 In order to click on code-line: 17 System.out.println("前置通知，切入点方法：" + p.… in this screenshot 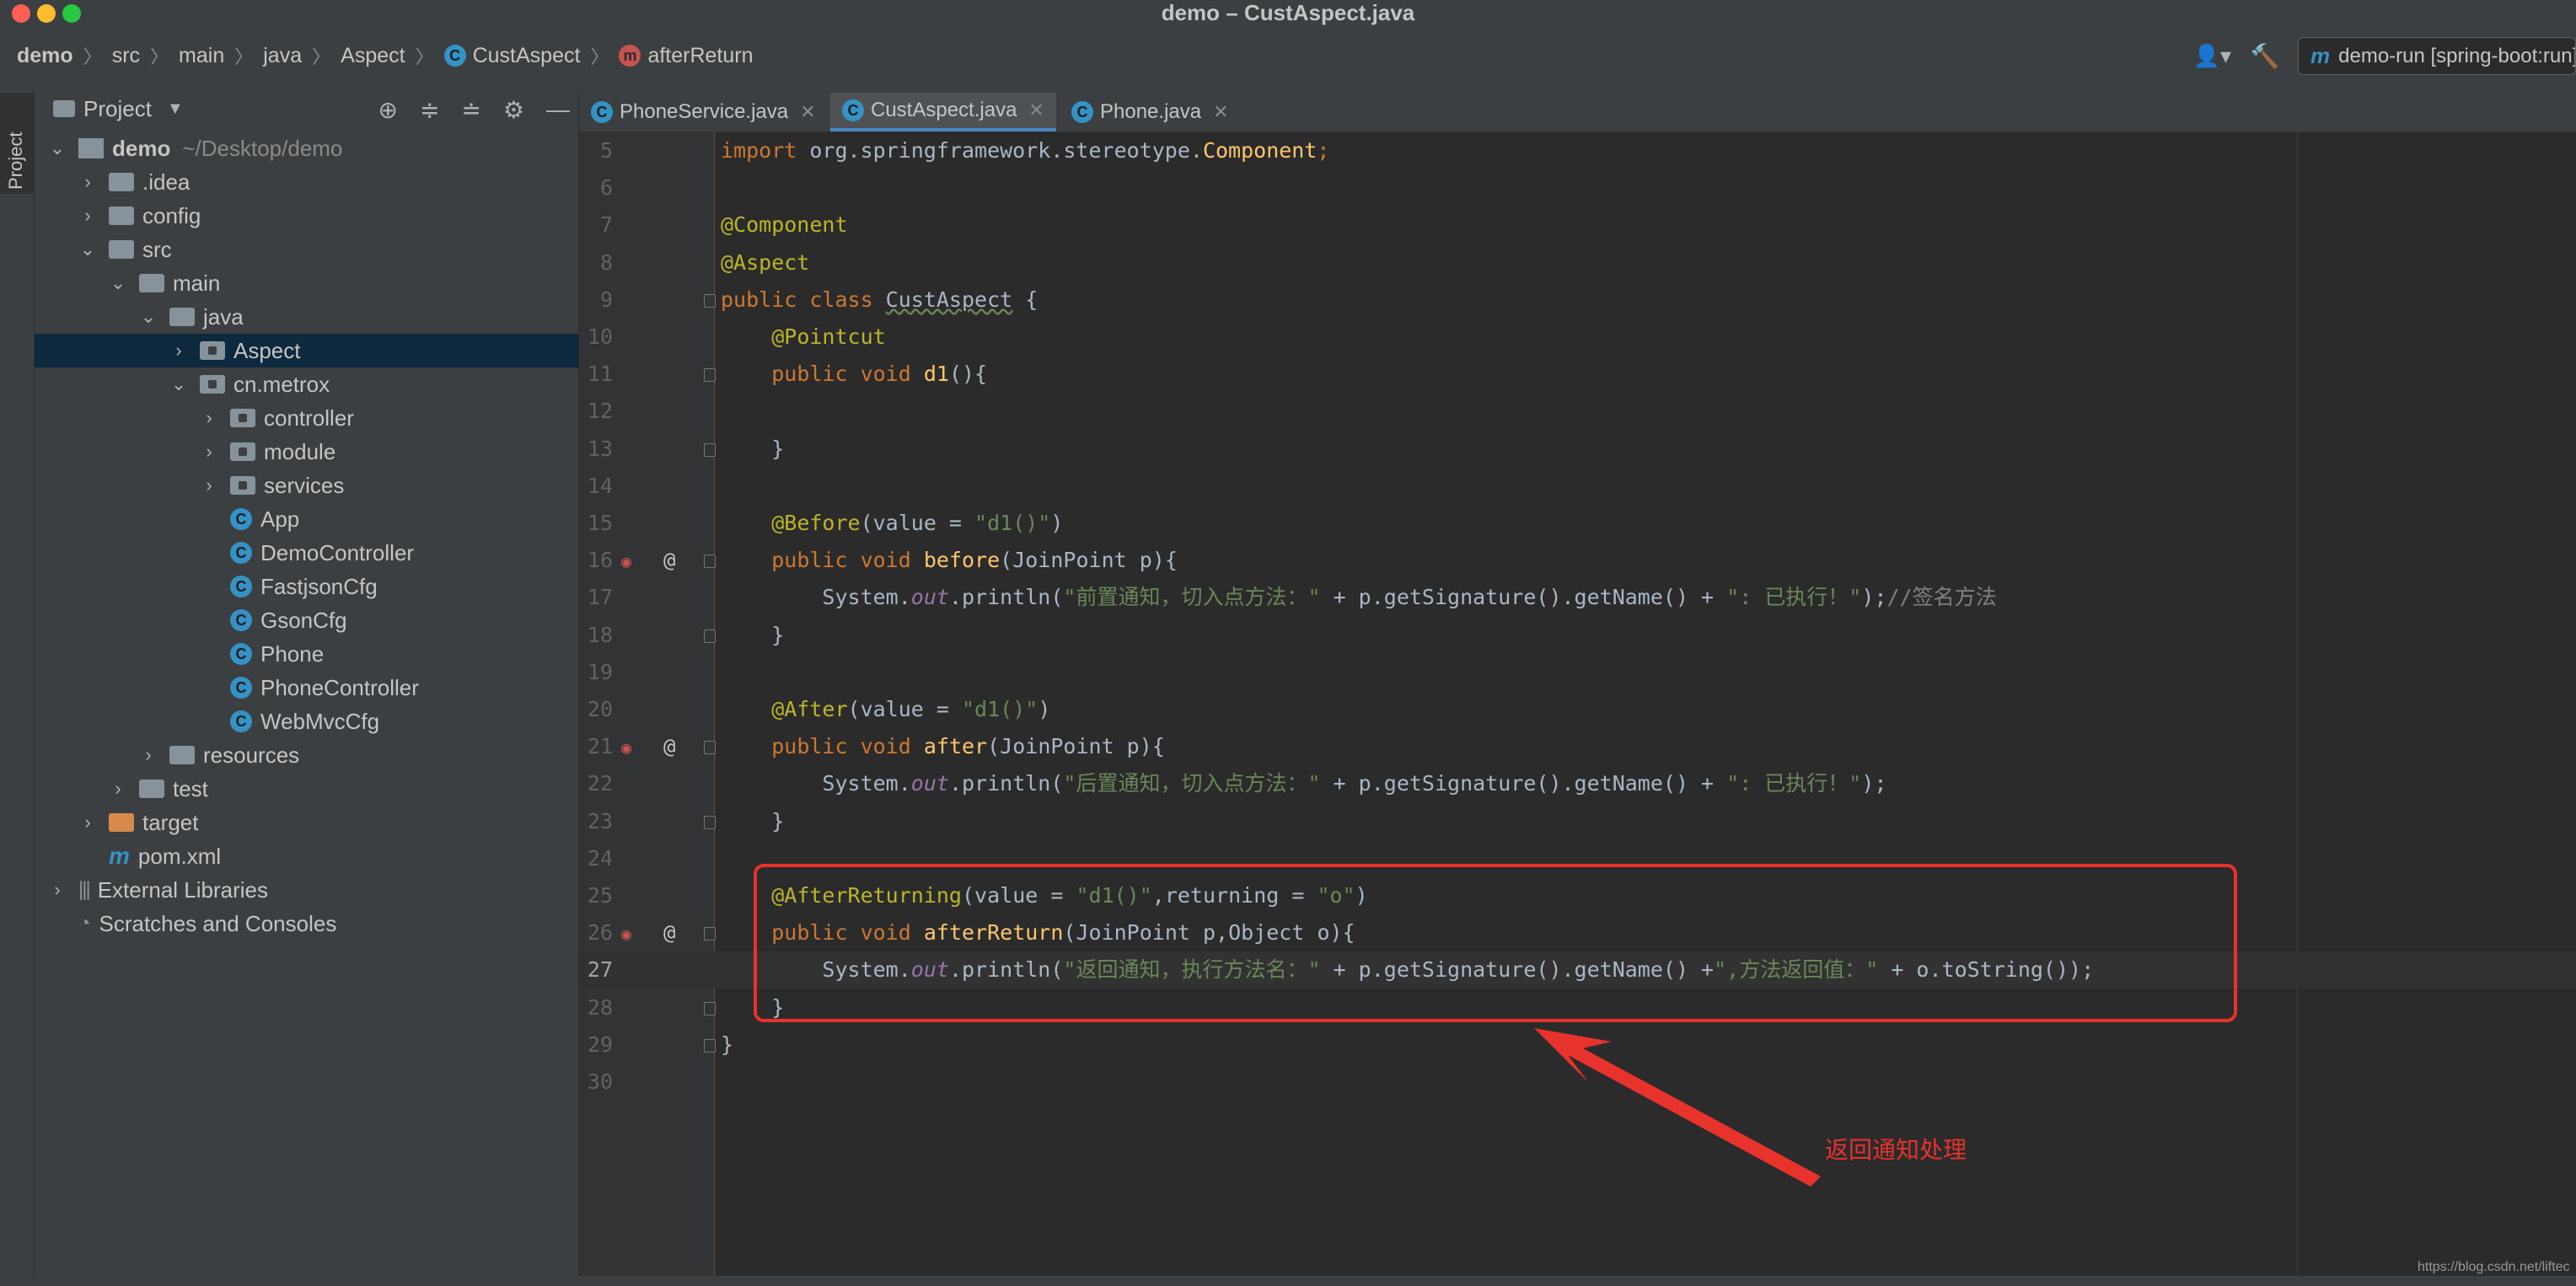, I will do `click(1577, 597)`.